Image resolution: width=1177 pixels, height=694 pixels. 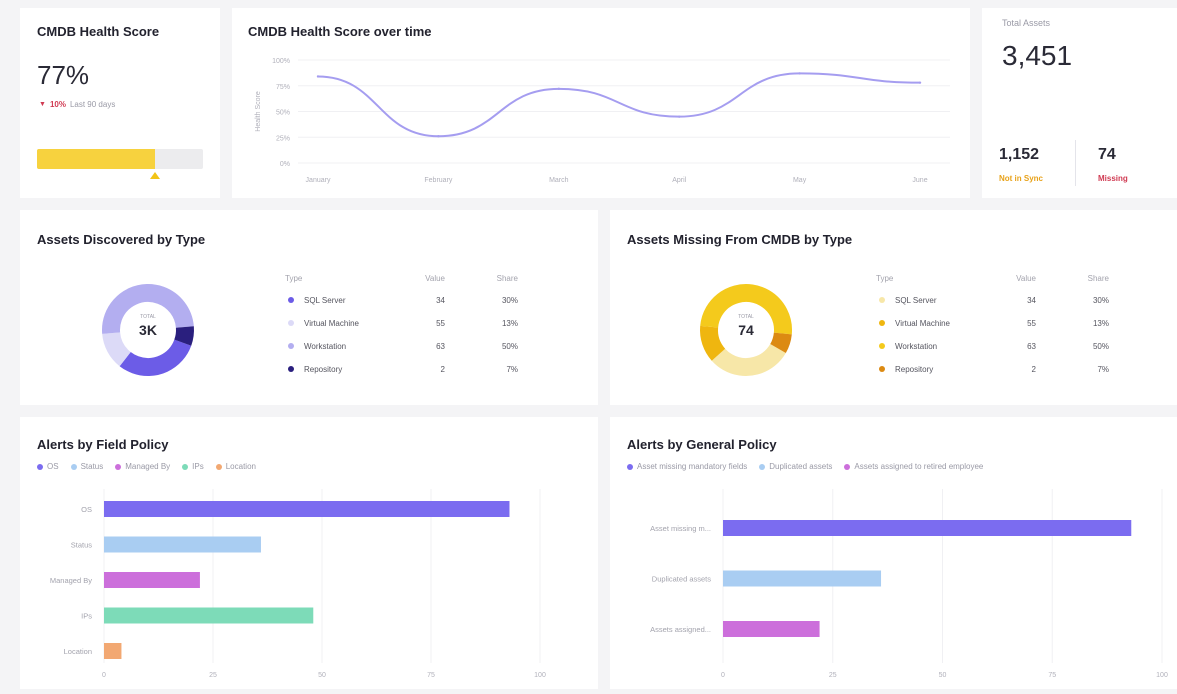 I want to click on health-score-card: CMDB Health Score 77% ▼ 10% Last 90 days, so click(x=120, y=103).